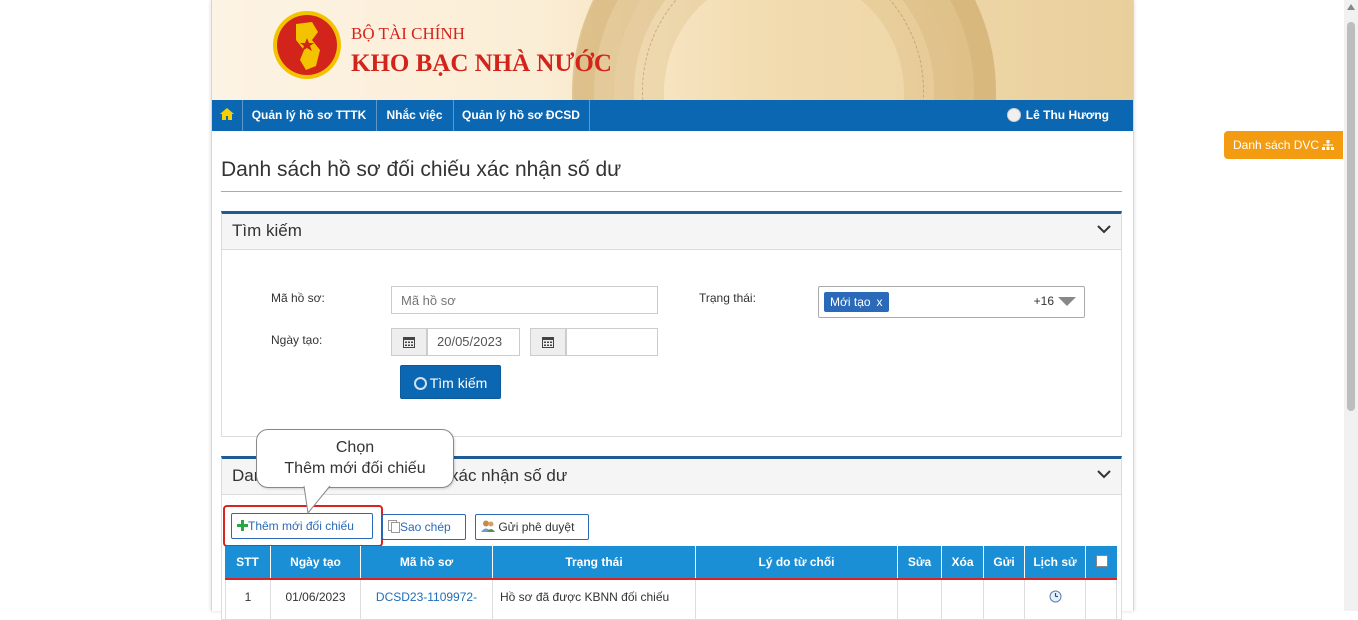  What do you see at coordinates (316, 600) in the screenshot?
I see `row-date: 01/06/2023` at bounding box center [316, 600].